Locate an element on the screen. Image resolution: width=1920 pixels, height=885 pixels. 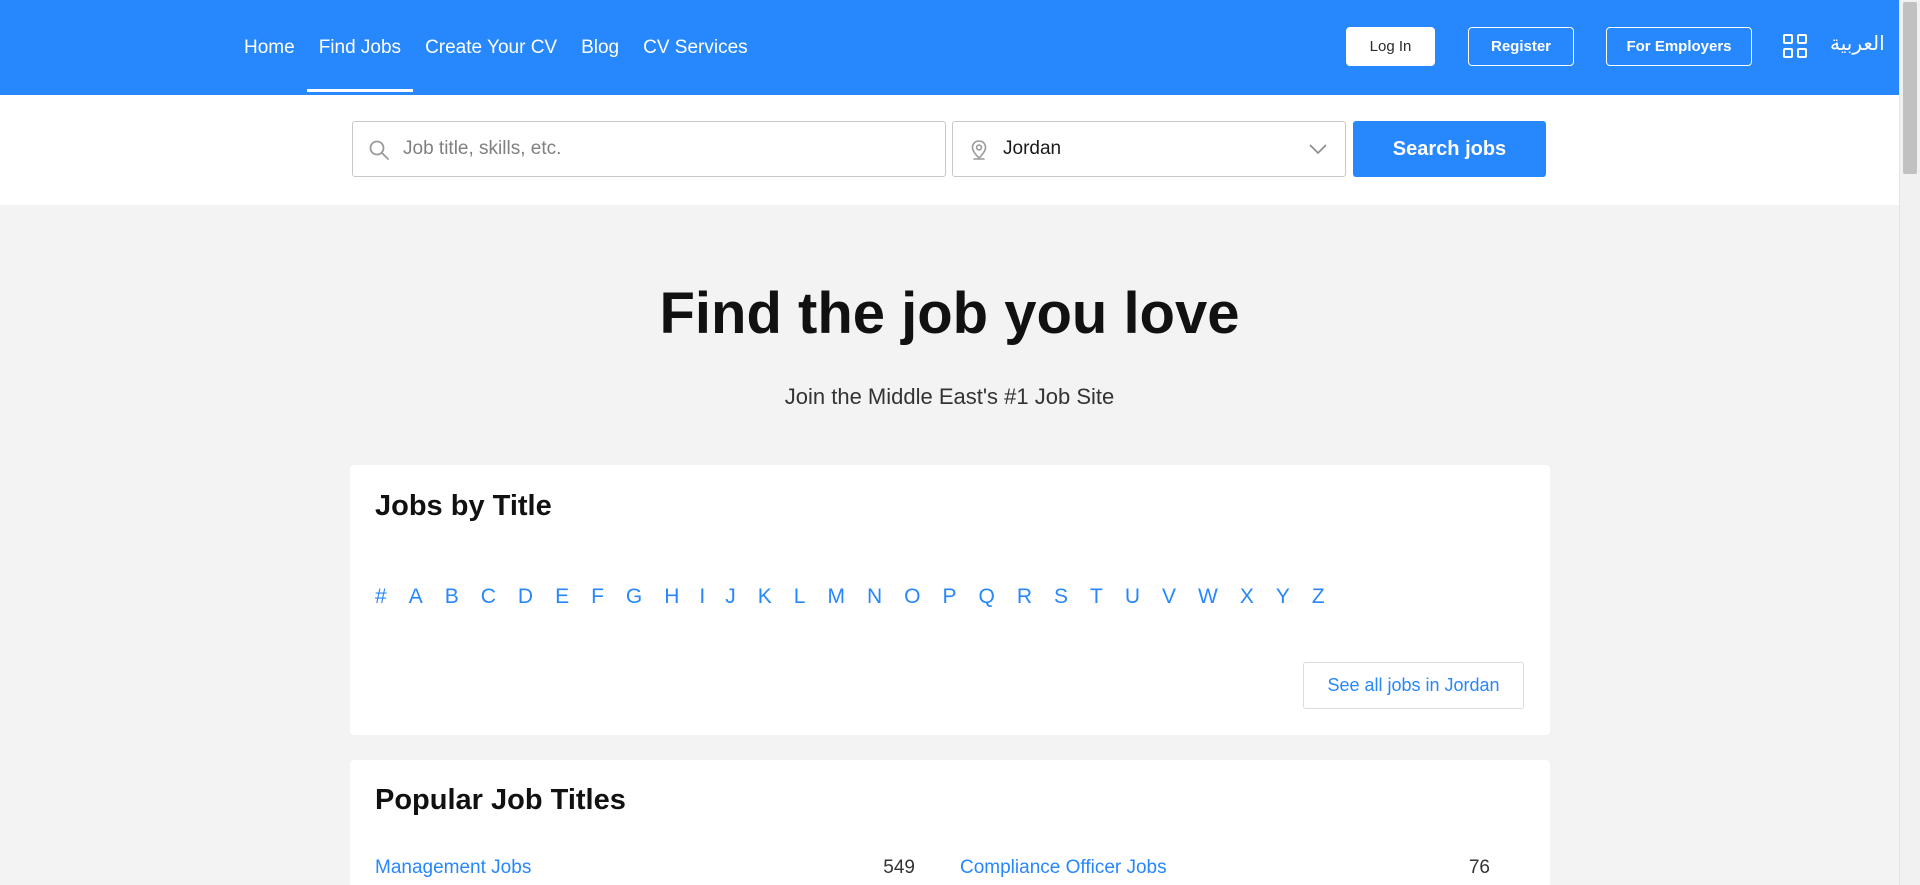
letter-link: H is located at coordinates (671, 597).